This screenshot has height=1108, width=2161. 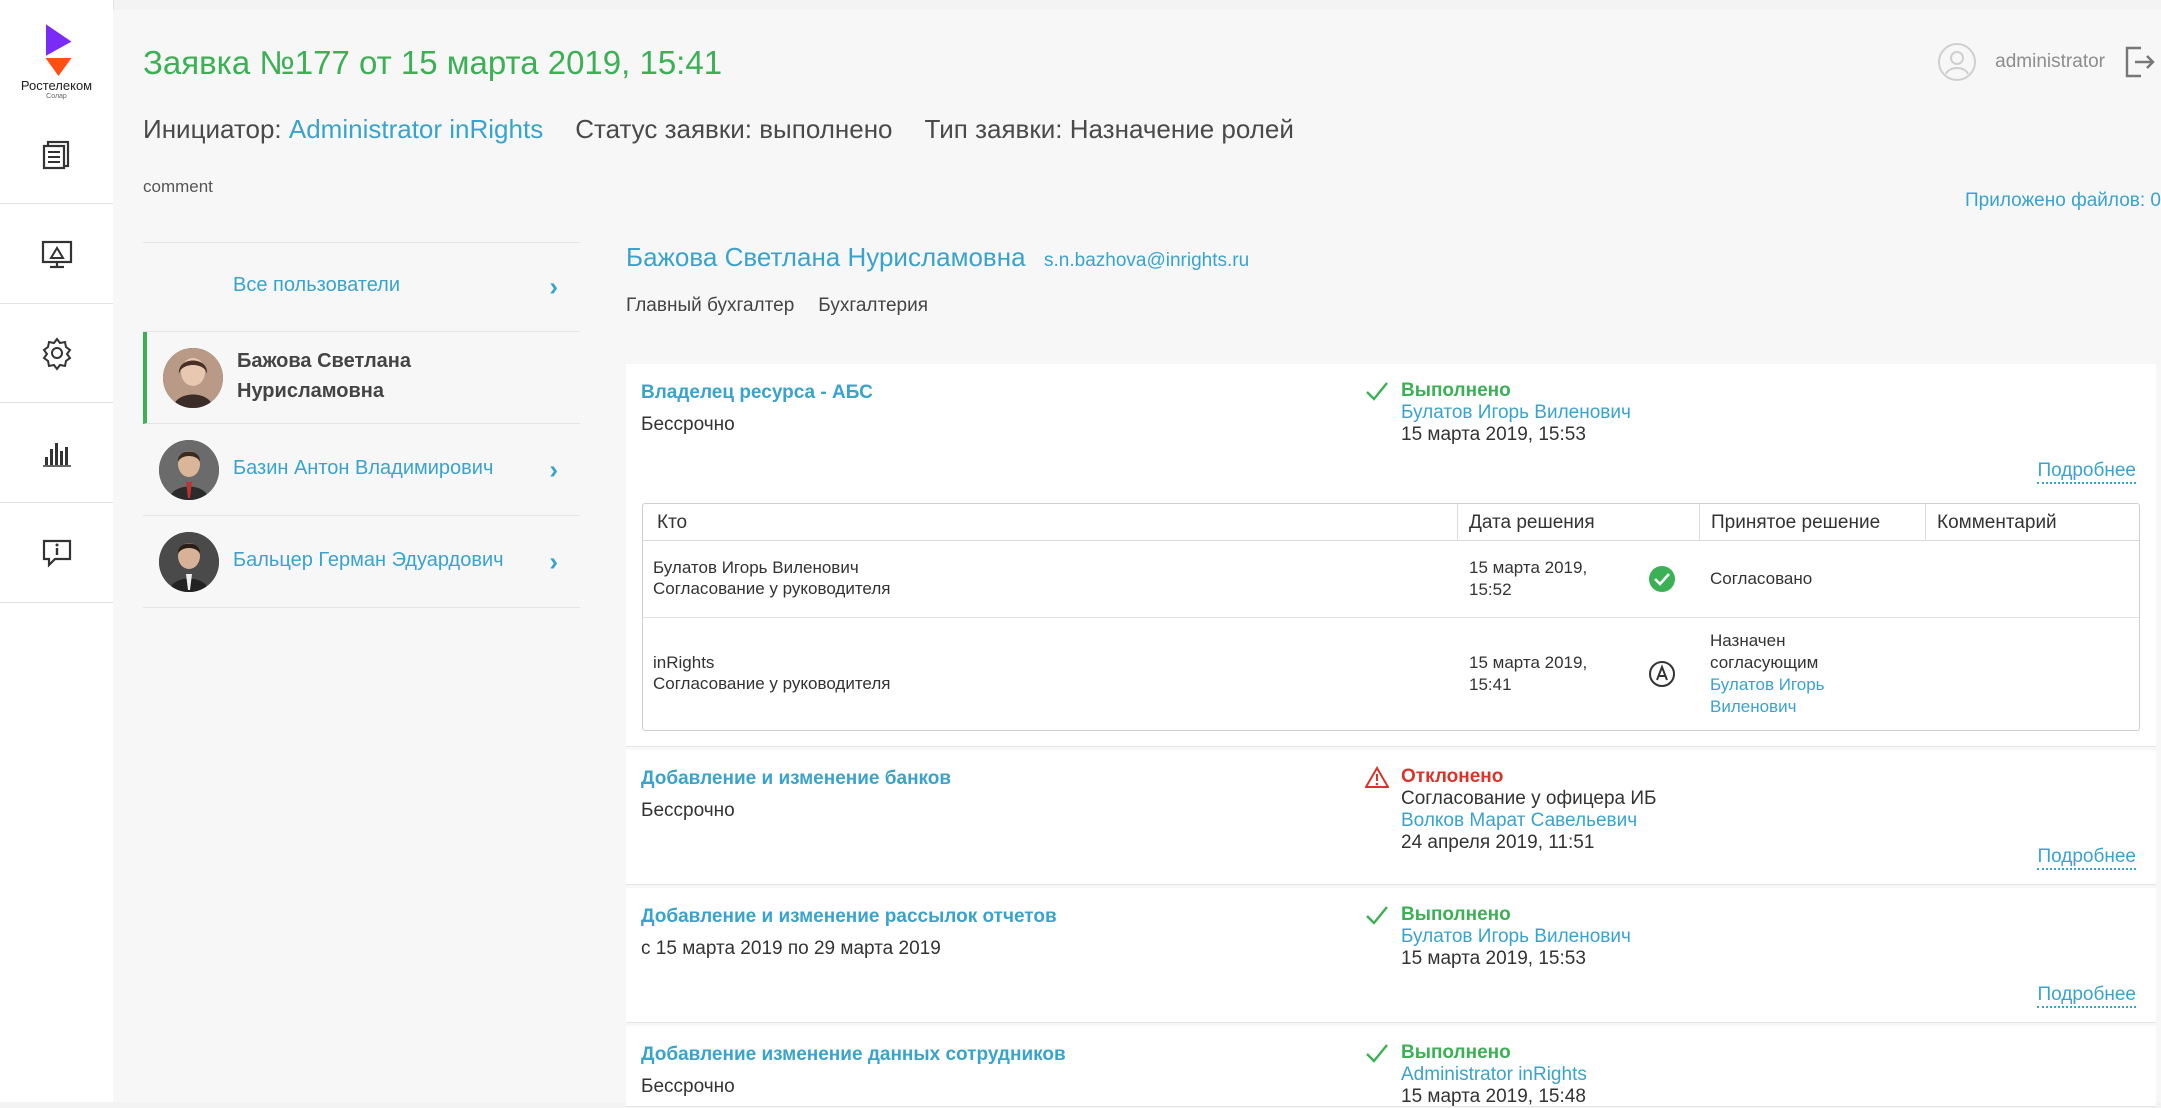 I want to click on bar-chart-icon, so click(x=56, y=455).